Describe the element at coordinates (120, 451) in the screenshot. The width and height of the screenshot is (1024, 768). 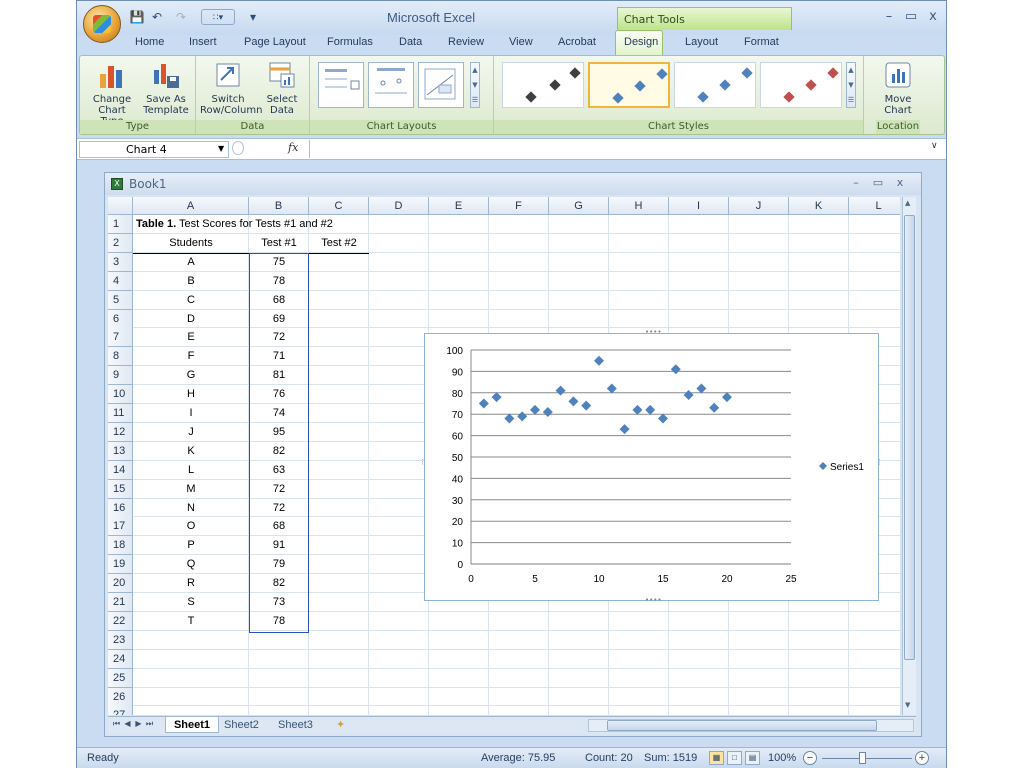
I see `row-header: 13` at that location.